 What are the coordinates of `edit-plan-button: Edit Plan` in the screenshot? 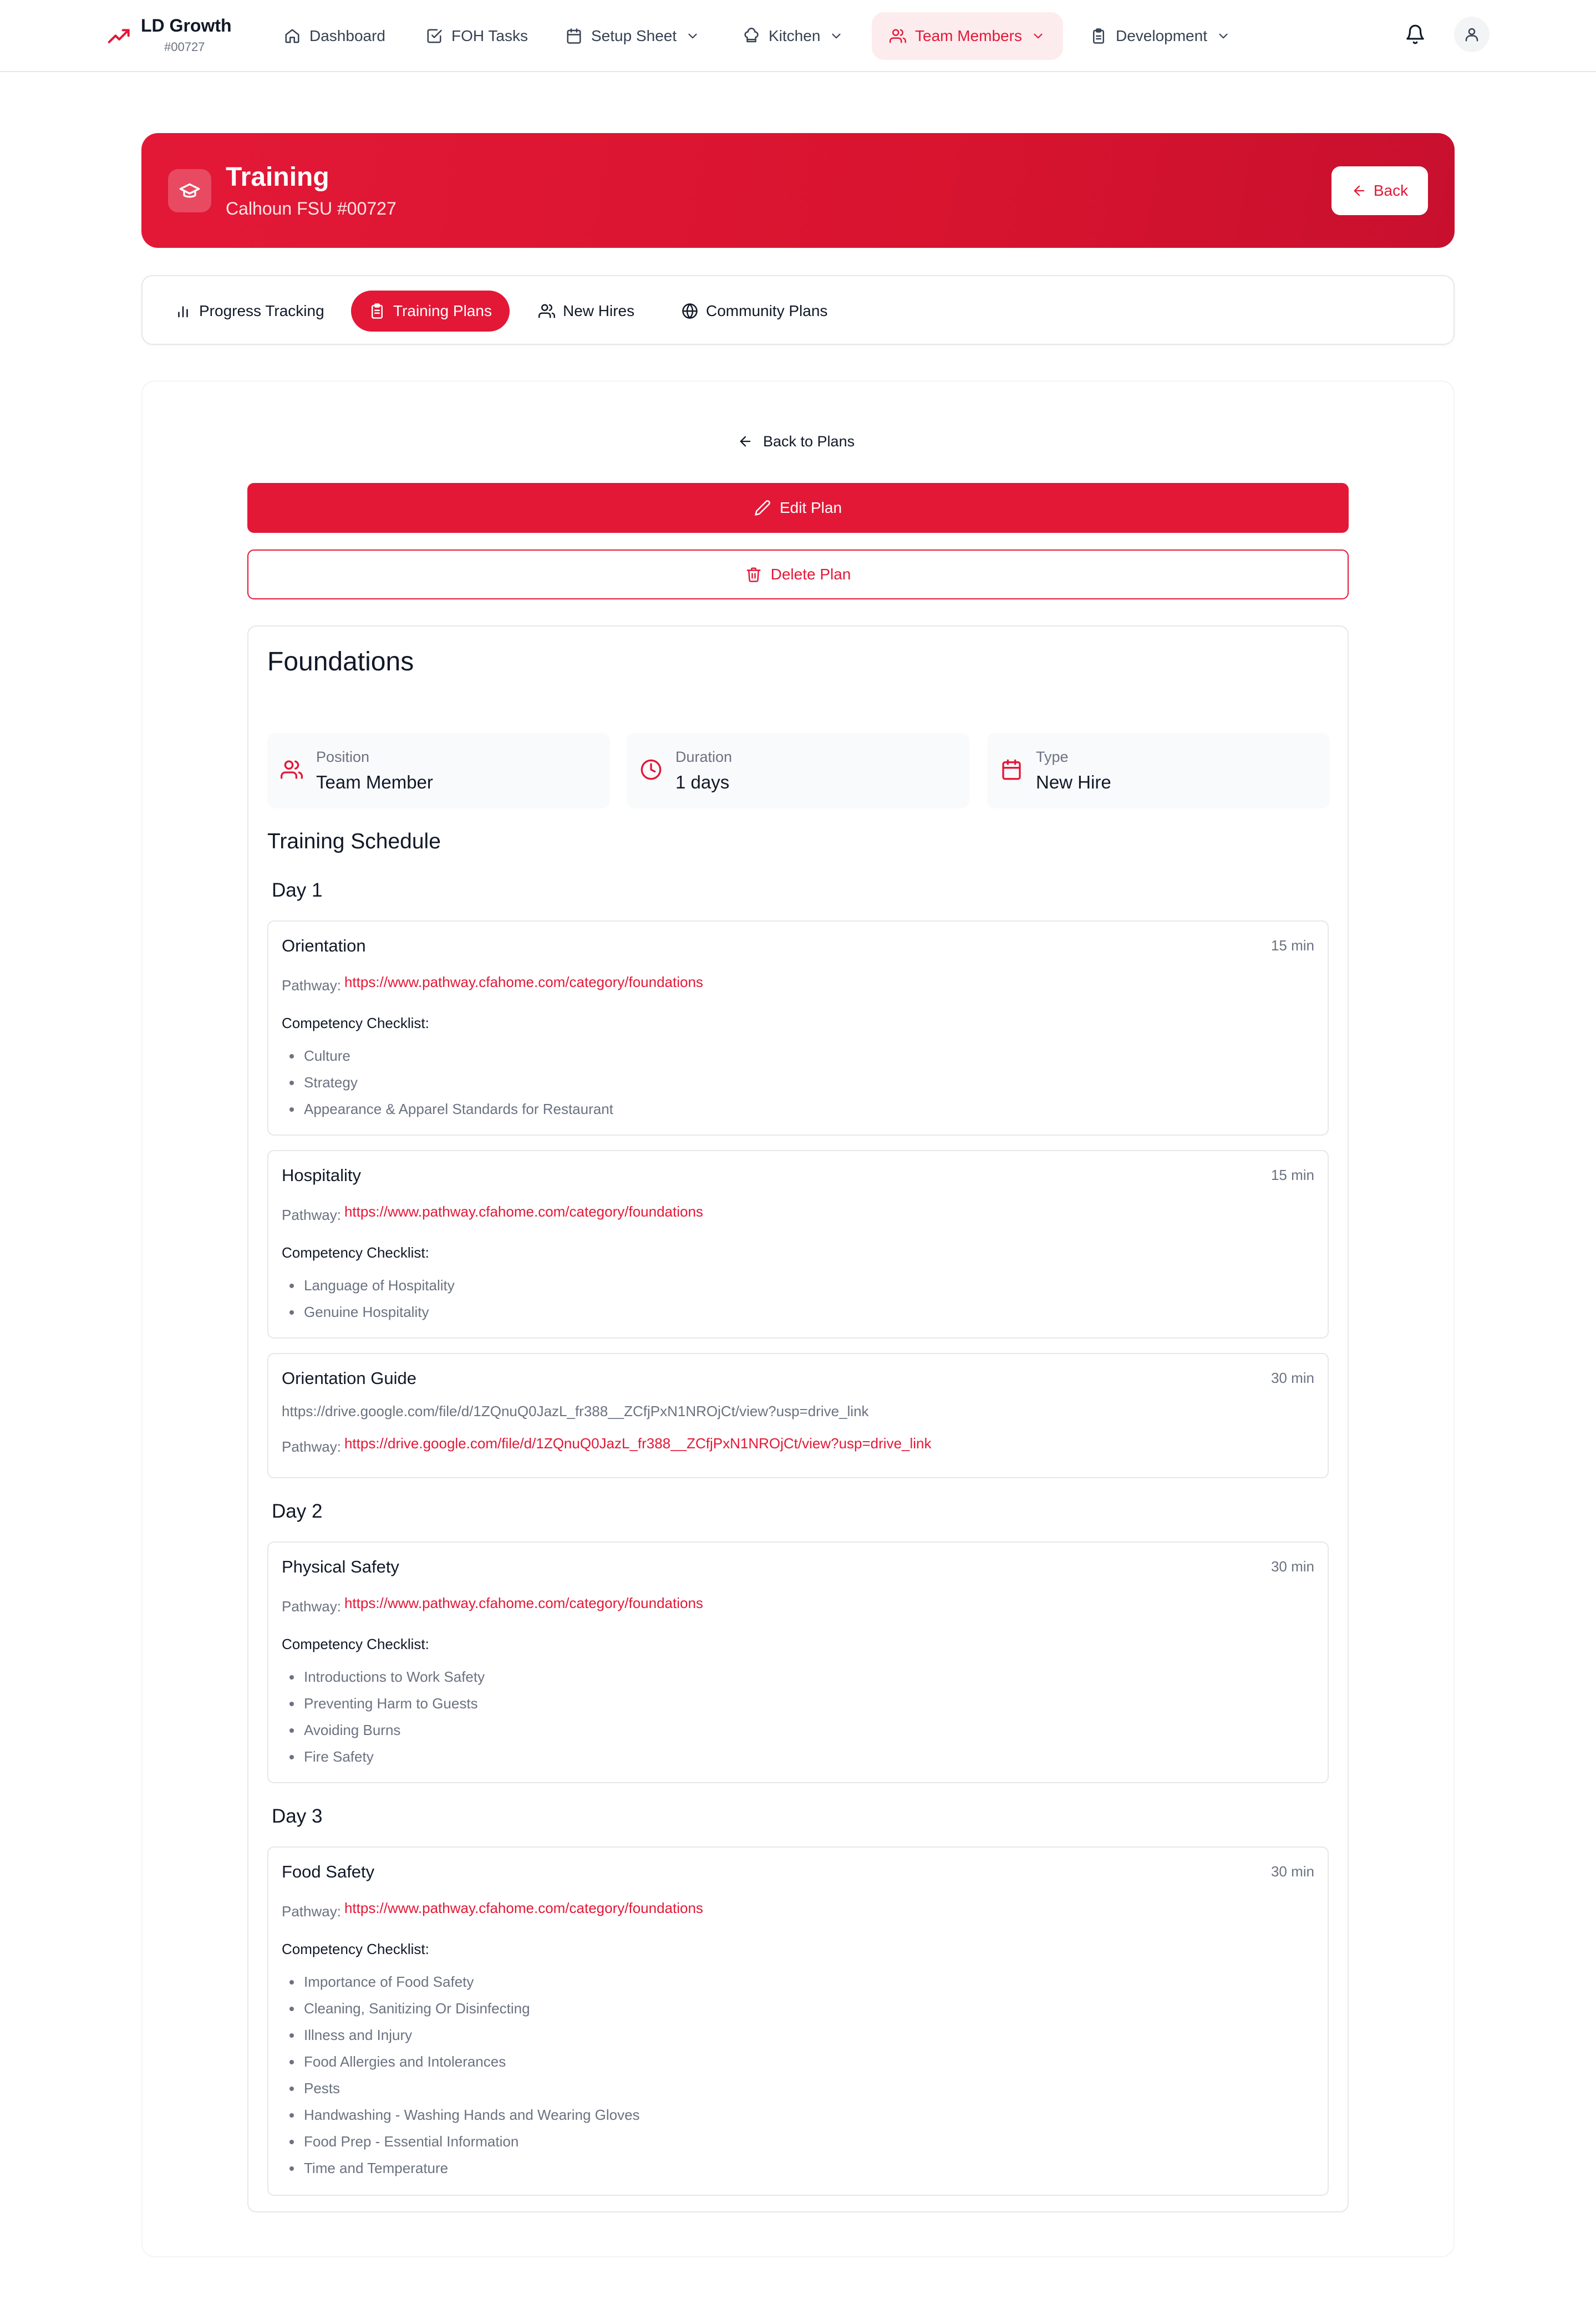 It's located at (798, 508).